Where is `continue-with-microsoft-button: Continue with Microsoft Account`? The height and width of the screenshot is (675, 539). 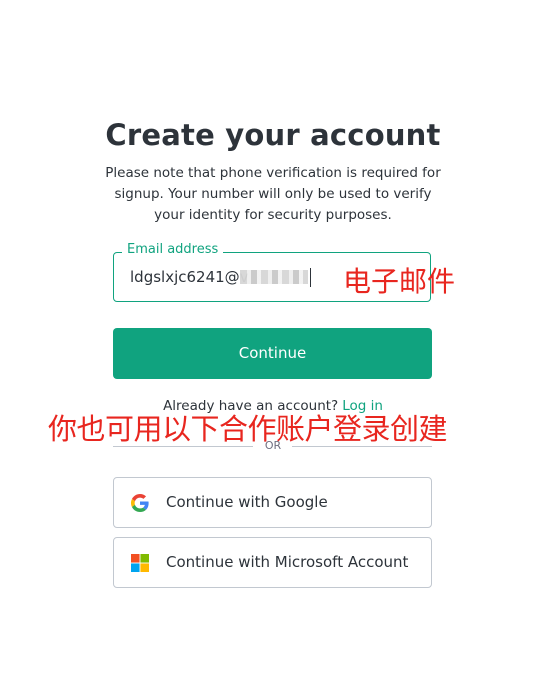 continue-with-microsoft-button: Continue with Microsoft Account is located at coordinates (272, 562).